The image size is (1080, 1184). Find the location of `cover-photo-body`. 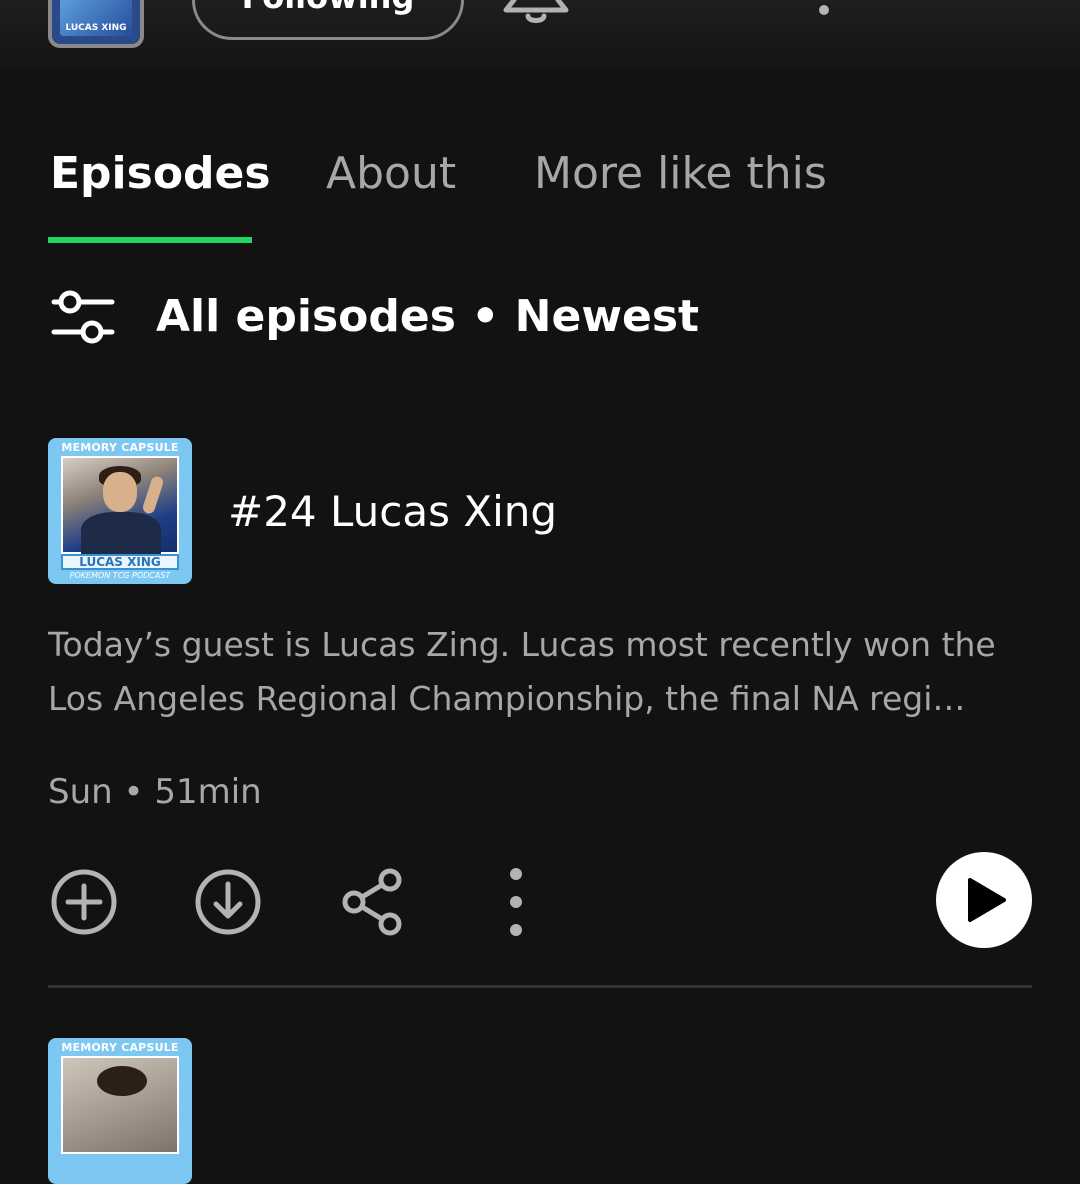

cover-photo-body is located at coordinates (121, 534).